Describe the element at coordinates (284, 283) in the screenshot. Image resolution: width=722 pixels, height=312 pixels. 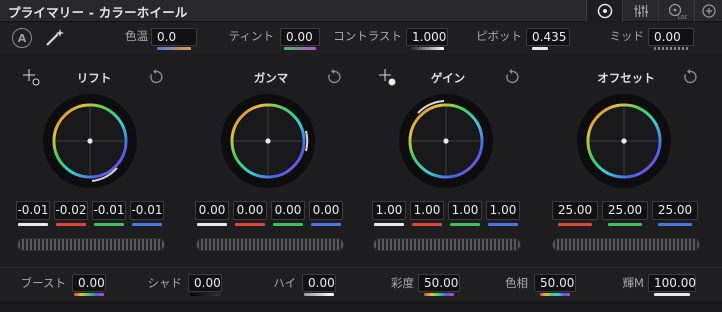
I see `high-label: ハイ` at that location.